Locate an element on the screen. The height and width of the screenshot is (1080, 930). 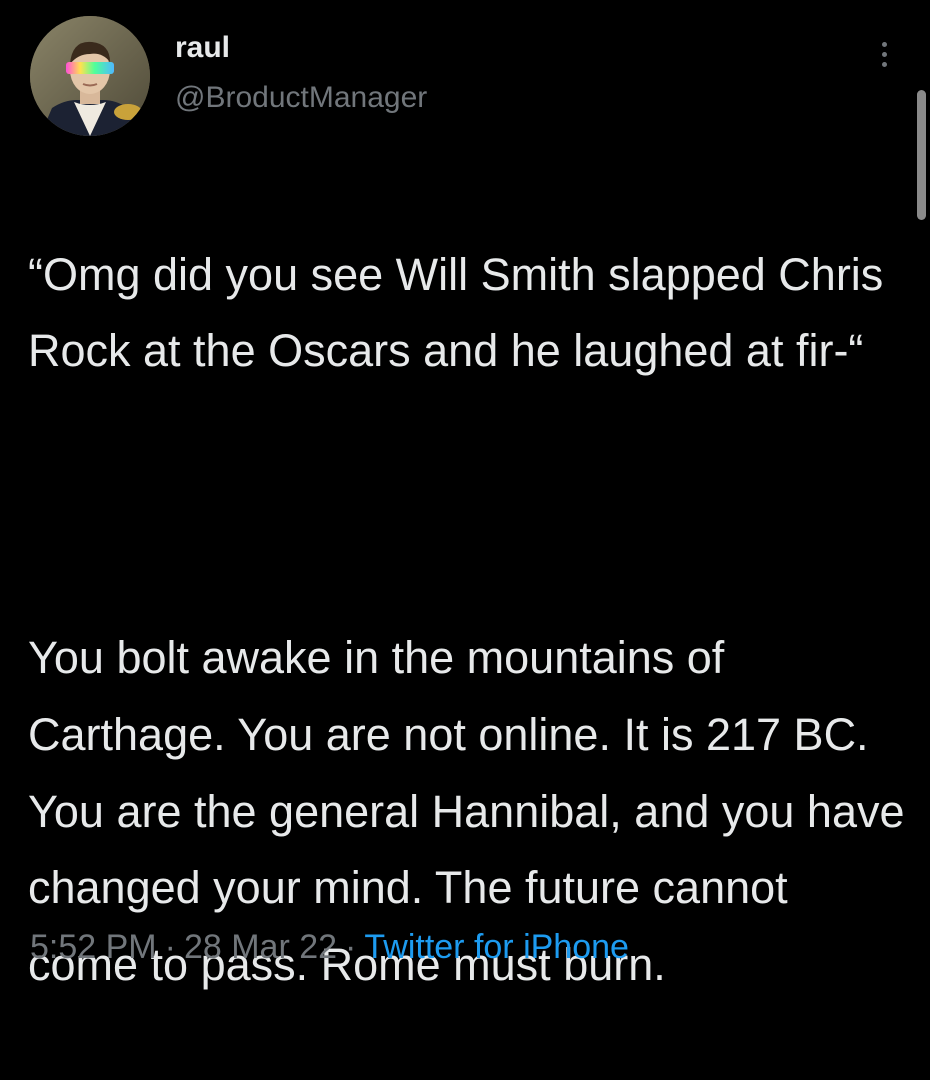
tweet-source-link: Twitter for iPhone is located at coordinates (496, 947).